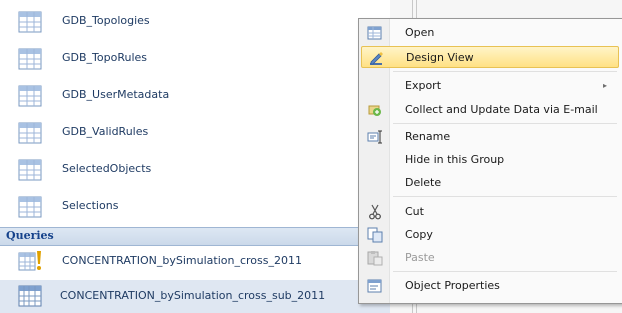 This screenshot has width=622, height=313. I want to click on menu-item-paste: Paste, so click(490, 258).